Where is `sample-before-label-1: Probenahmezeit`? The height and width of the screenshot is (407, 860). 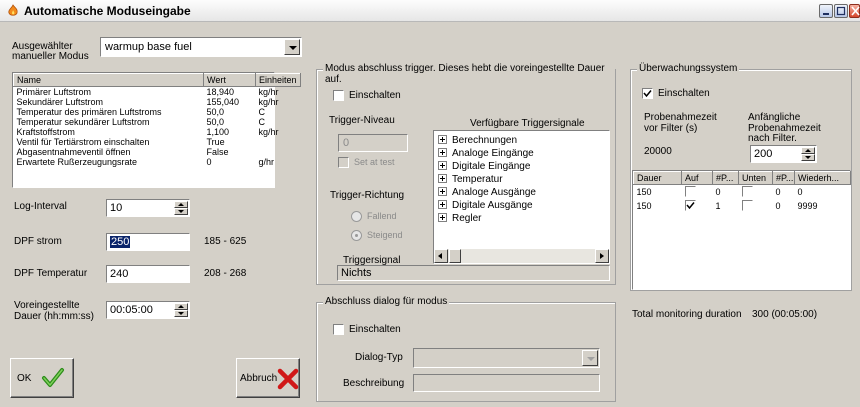 sample-before-label-1: Probenahmezeit is located at coordinates (680, 117).